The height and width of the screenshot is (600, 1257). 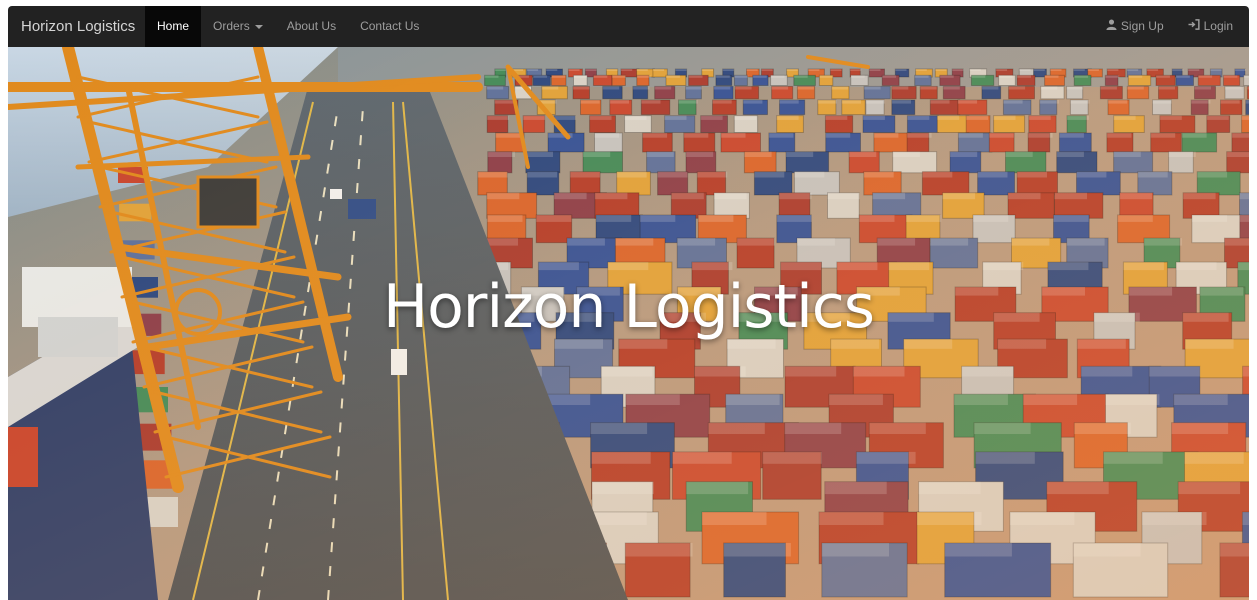 I want to click on sign-up-link: Sign Up, so click(x=1131, y=26).